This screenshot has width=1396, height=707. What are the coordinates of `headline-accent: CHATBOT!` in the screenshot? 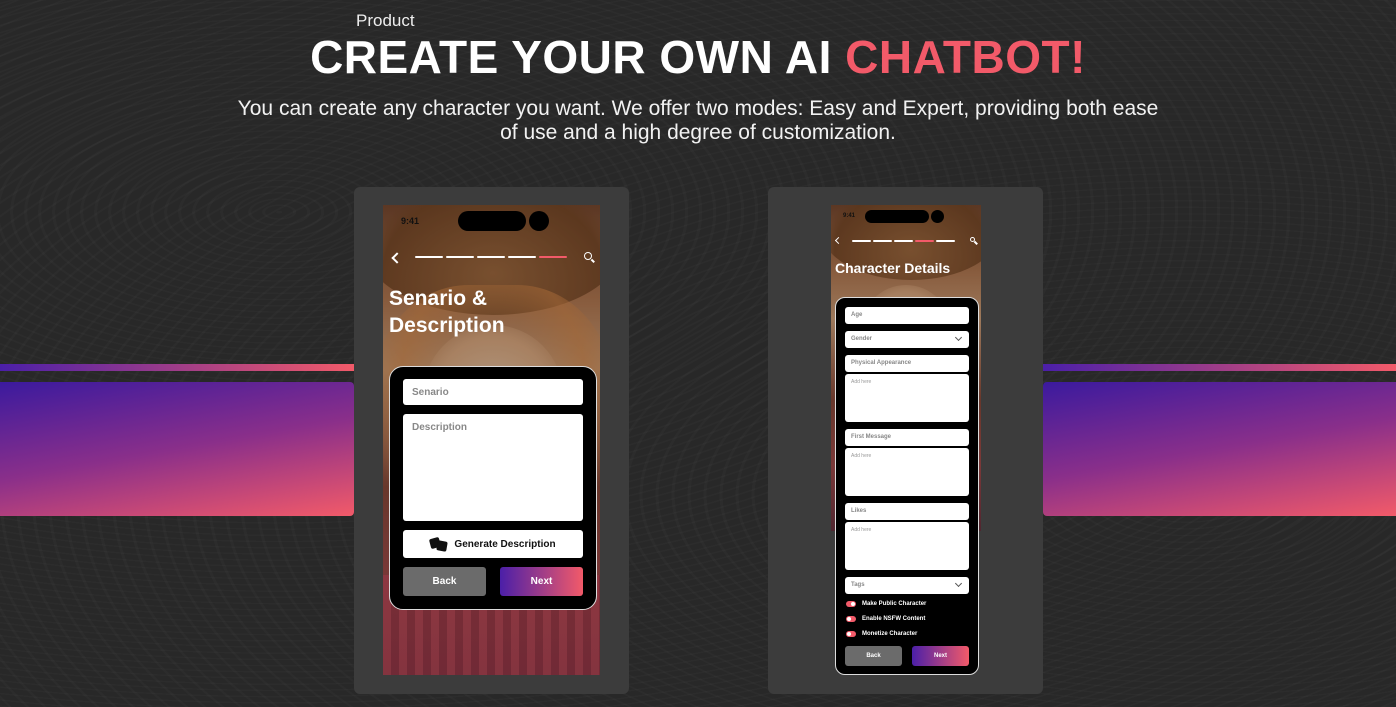 It's located at (965, 57).